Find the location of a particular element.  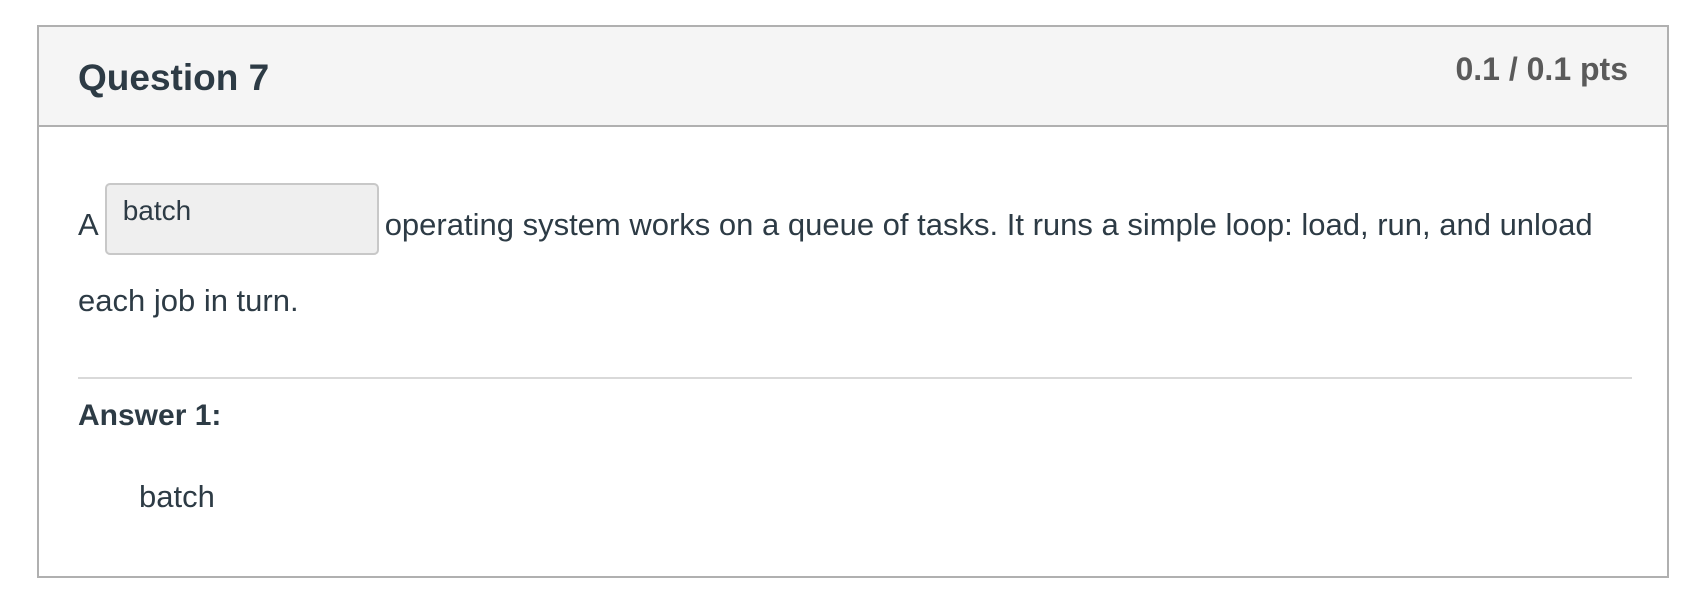

answer-label: Answer 1: is located at coordinates (150, 415).